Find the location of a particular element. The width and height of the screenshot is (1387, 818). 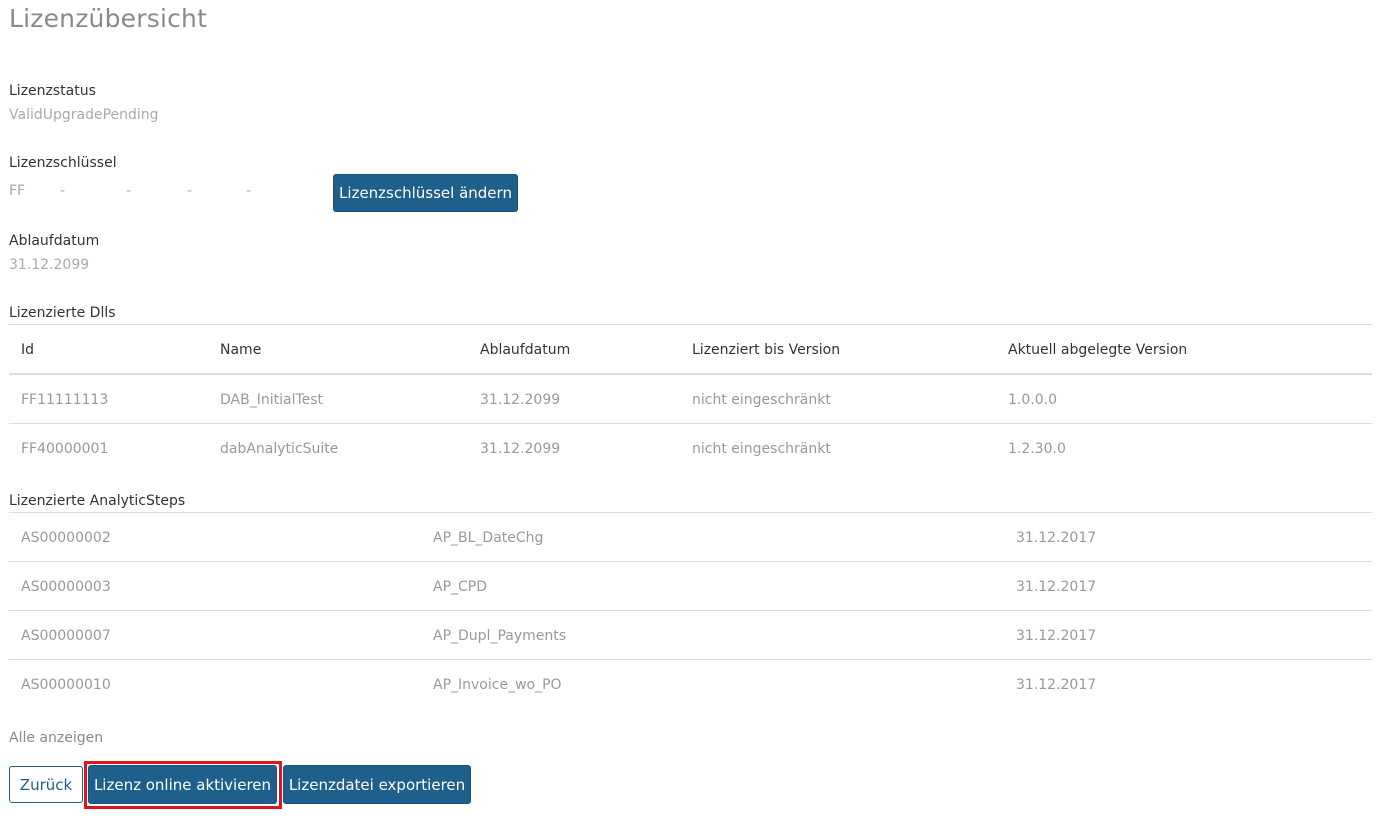

step-id: AS00000002 is located at coordinates (66, 538).